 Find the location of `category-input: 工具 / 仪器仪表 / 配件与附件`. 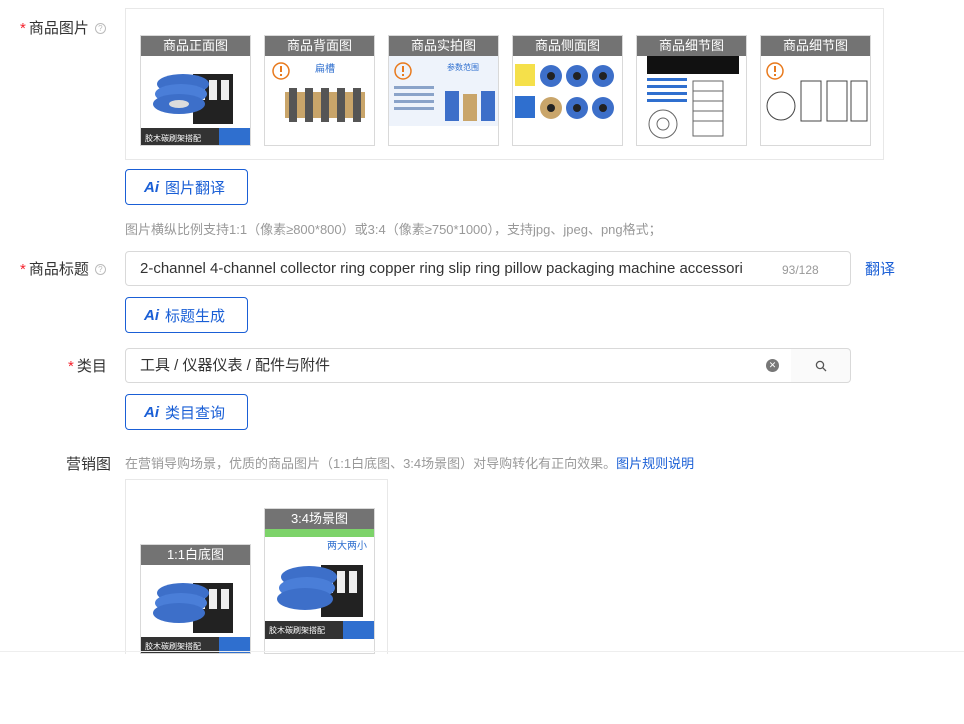

category-input: 工具 / 仪器仪表 / 配件与附件 is located at coordinates (458, 365).